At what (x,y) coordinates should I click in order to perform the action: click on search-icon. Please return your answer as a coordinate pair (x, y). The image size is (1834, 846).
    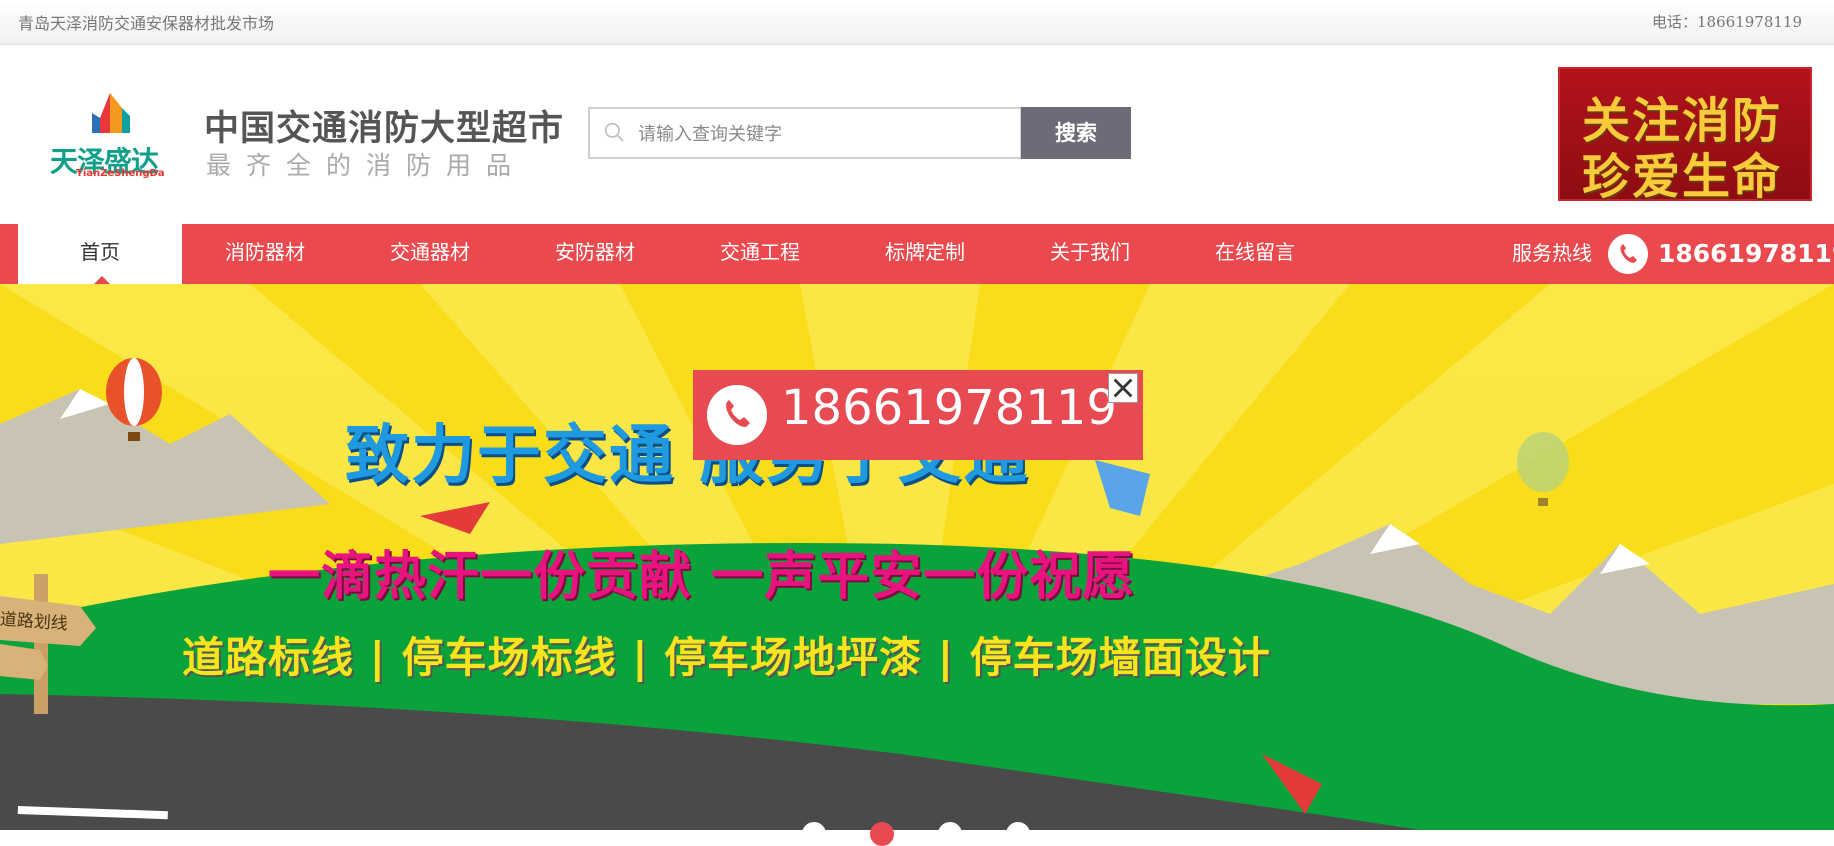
    Looking at the image, I should click on (614, 132).